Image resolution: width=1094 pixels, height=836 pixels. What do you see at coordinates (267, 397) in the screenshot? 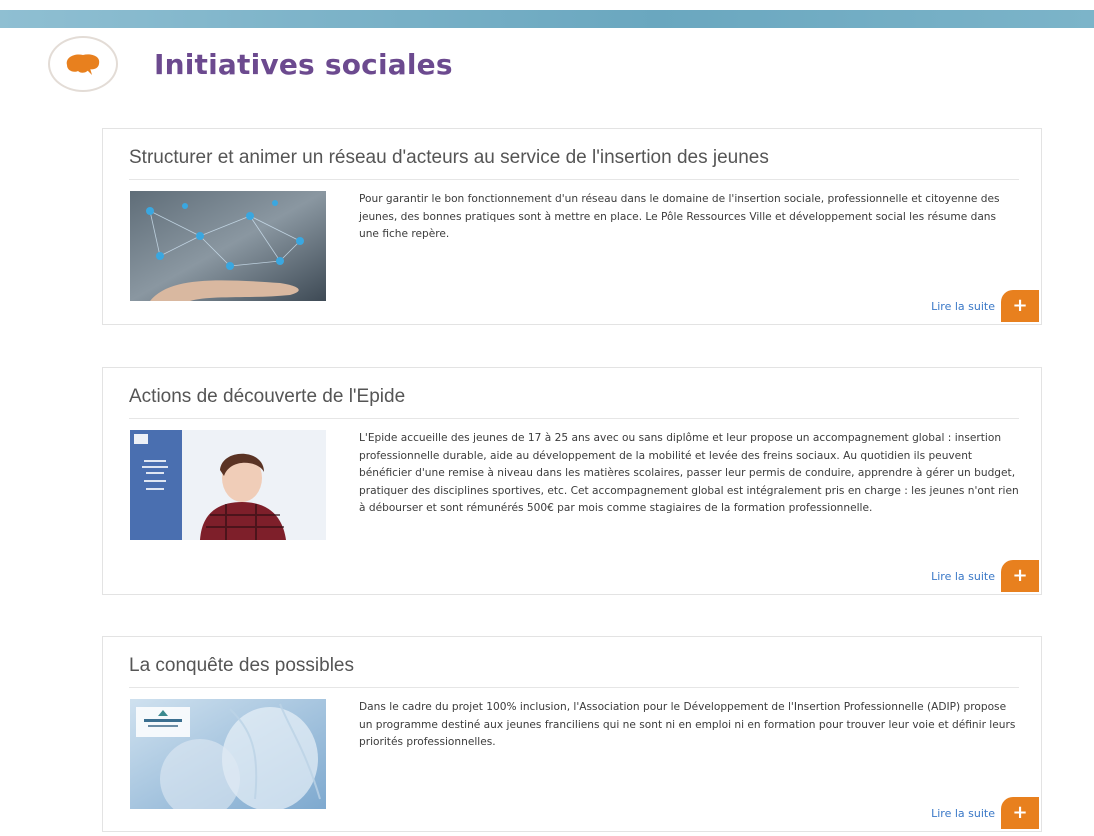
I see `card-title: Actions de découverte de l'Epide` at bounding box center [267, 397].